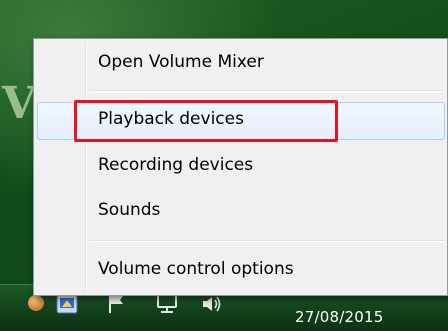 This screenshot has width=448, height=331. I want to click on network-icon, so click(166, 304).